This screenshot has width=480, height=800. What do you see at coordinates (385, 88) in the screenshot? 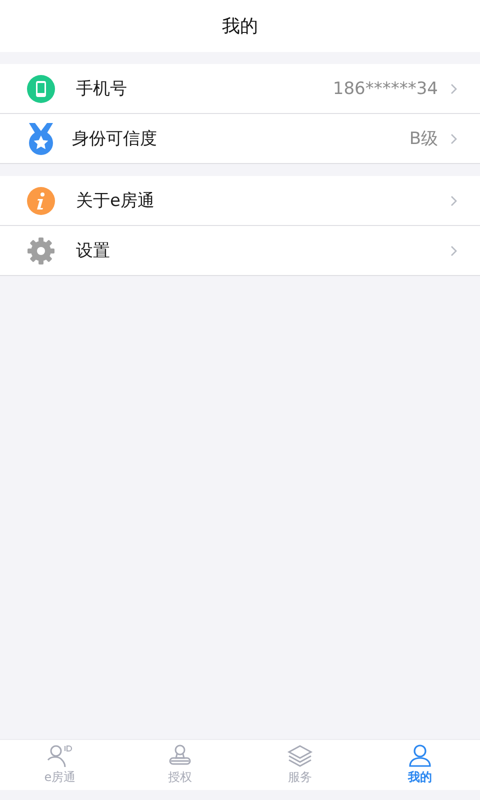
I see `row-value: 186******34` at bounding box center [385, 88].